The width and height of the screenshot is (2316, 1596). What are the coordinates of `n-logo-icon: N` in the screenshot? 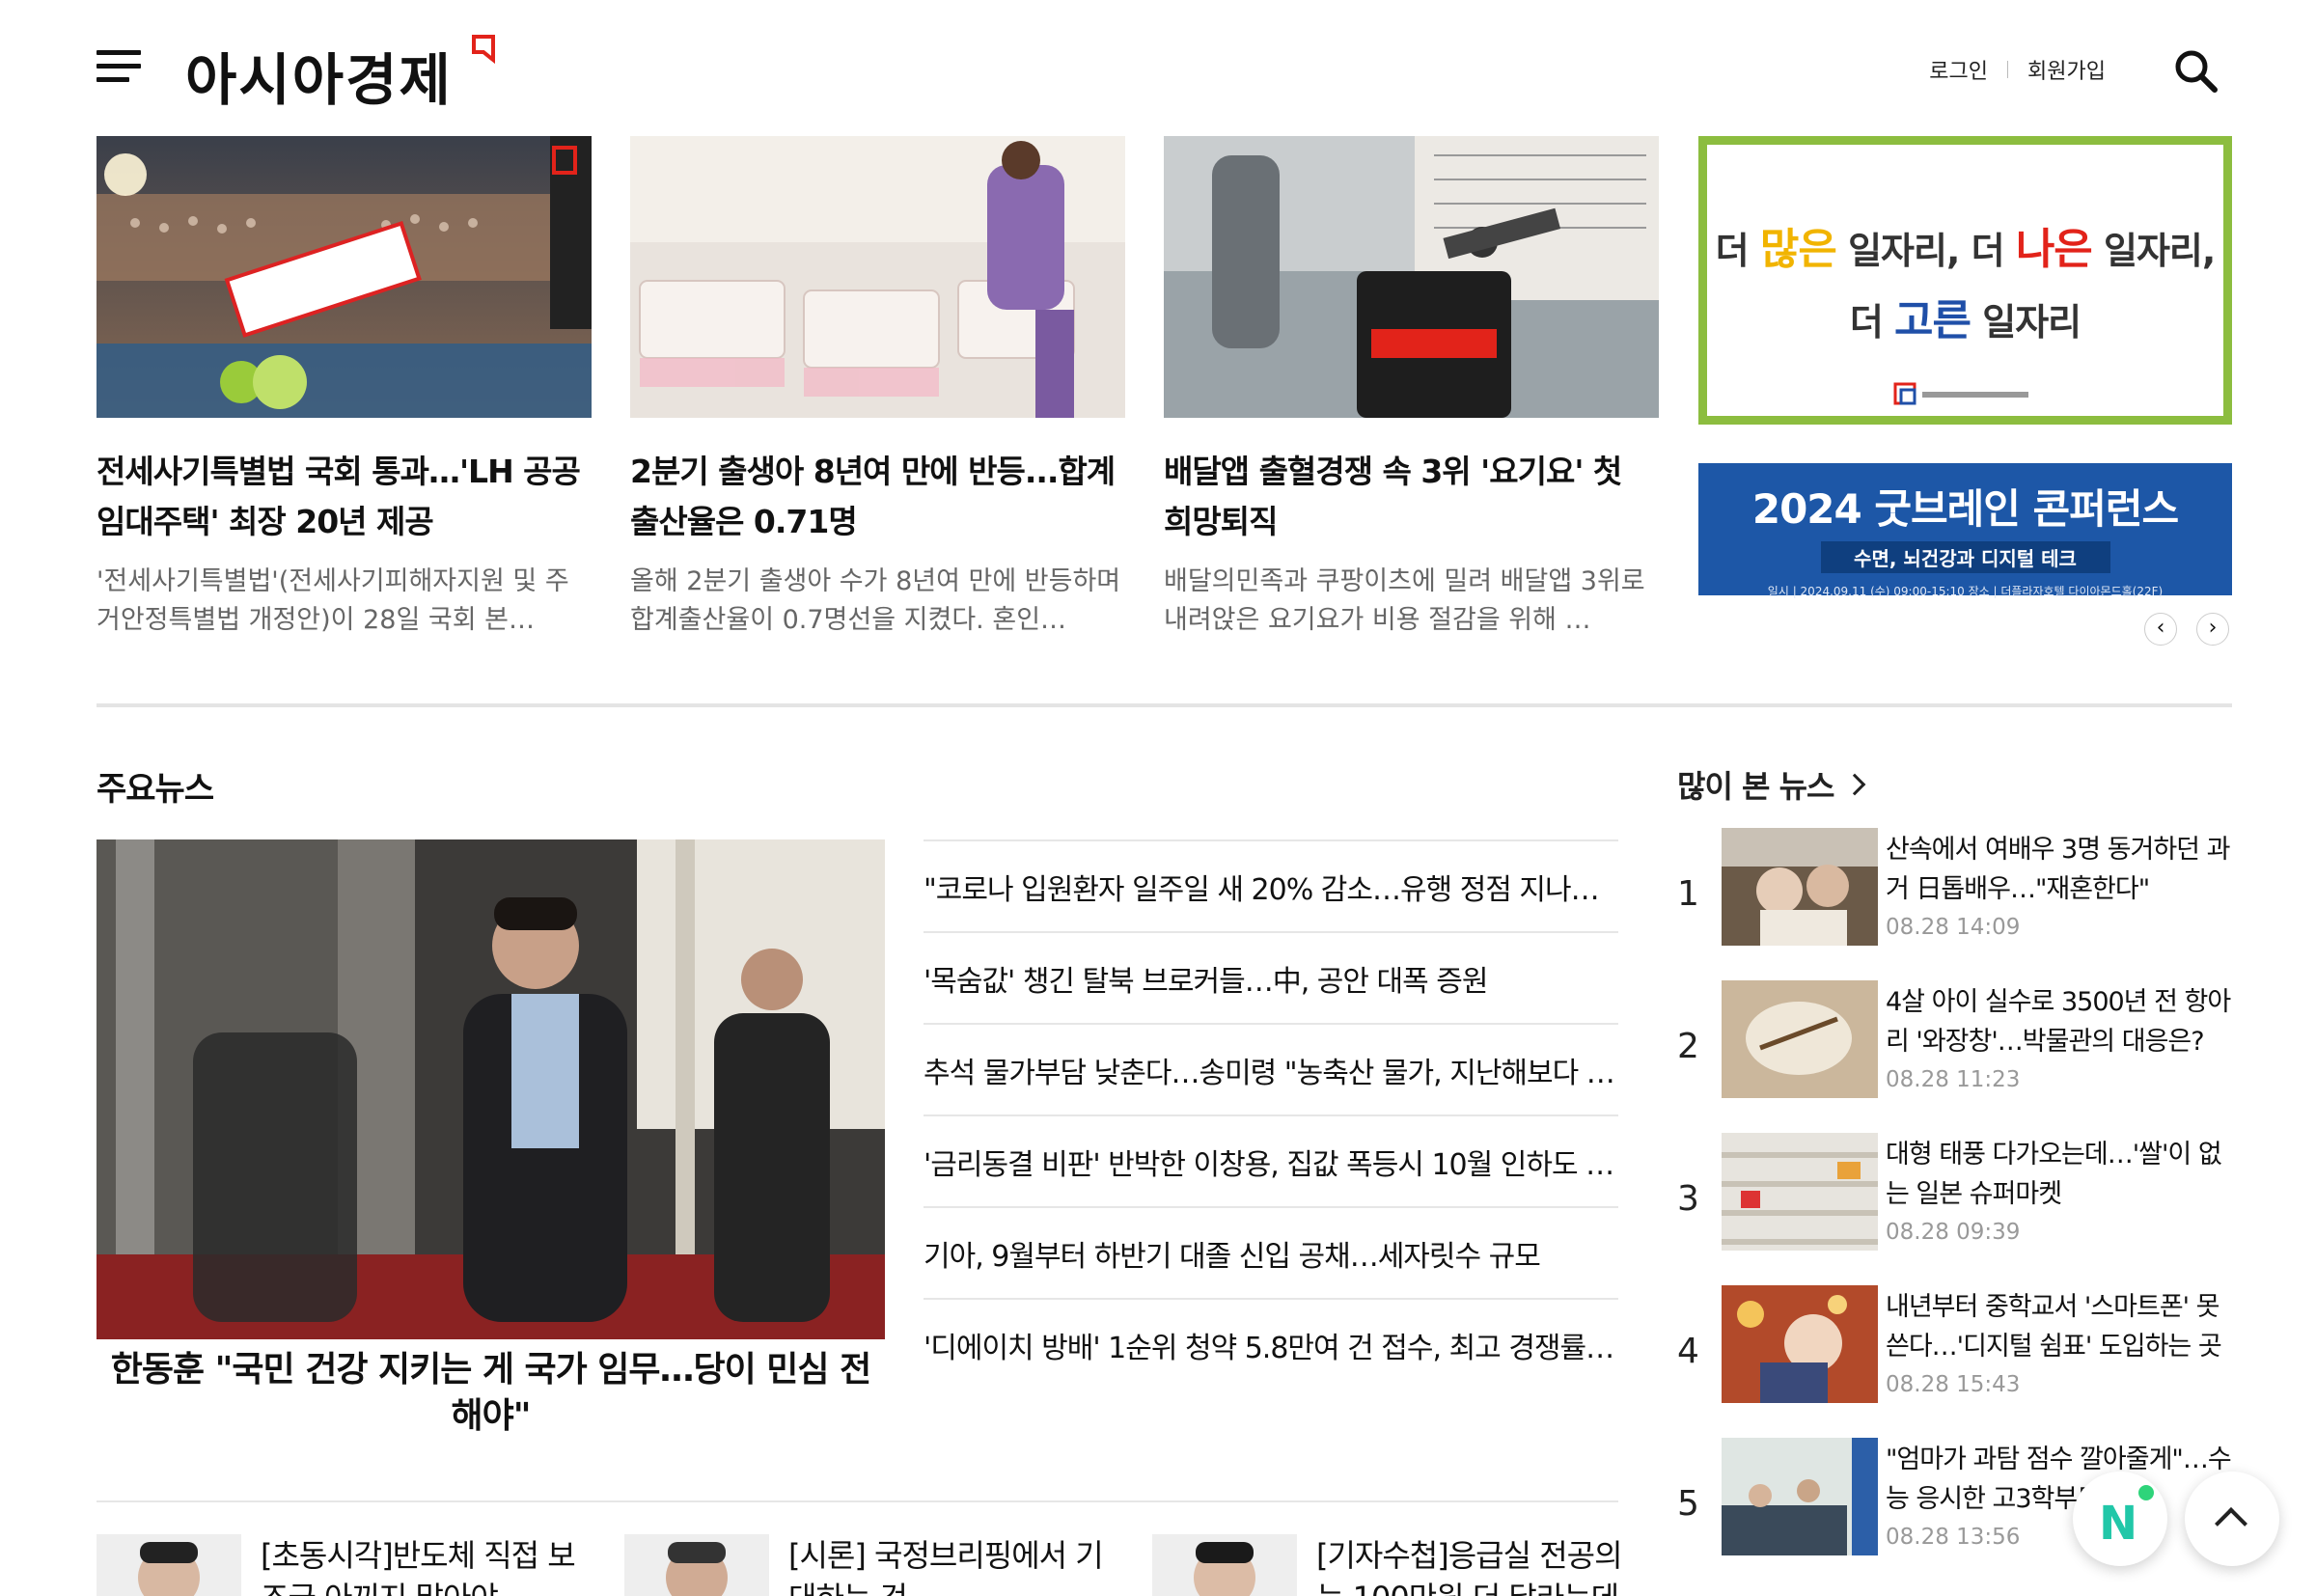 It's located at (2118, 1524).